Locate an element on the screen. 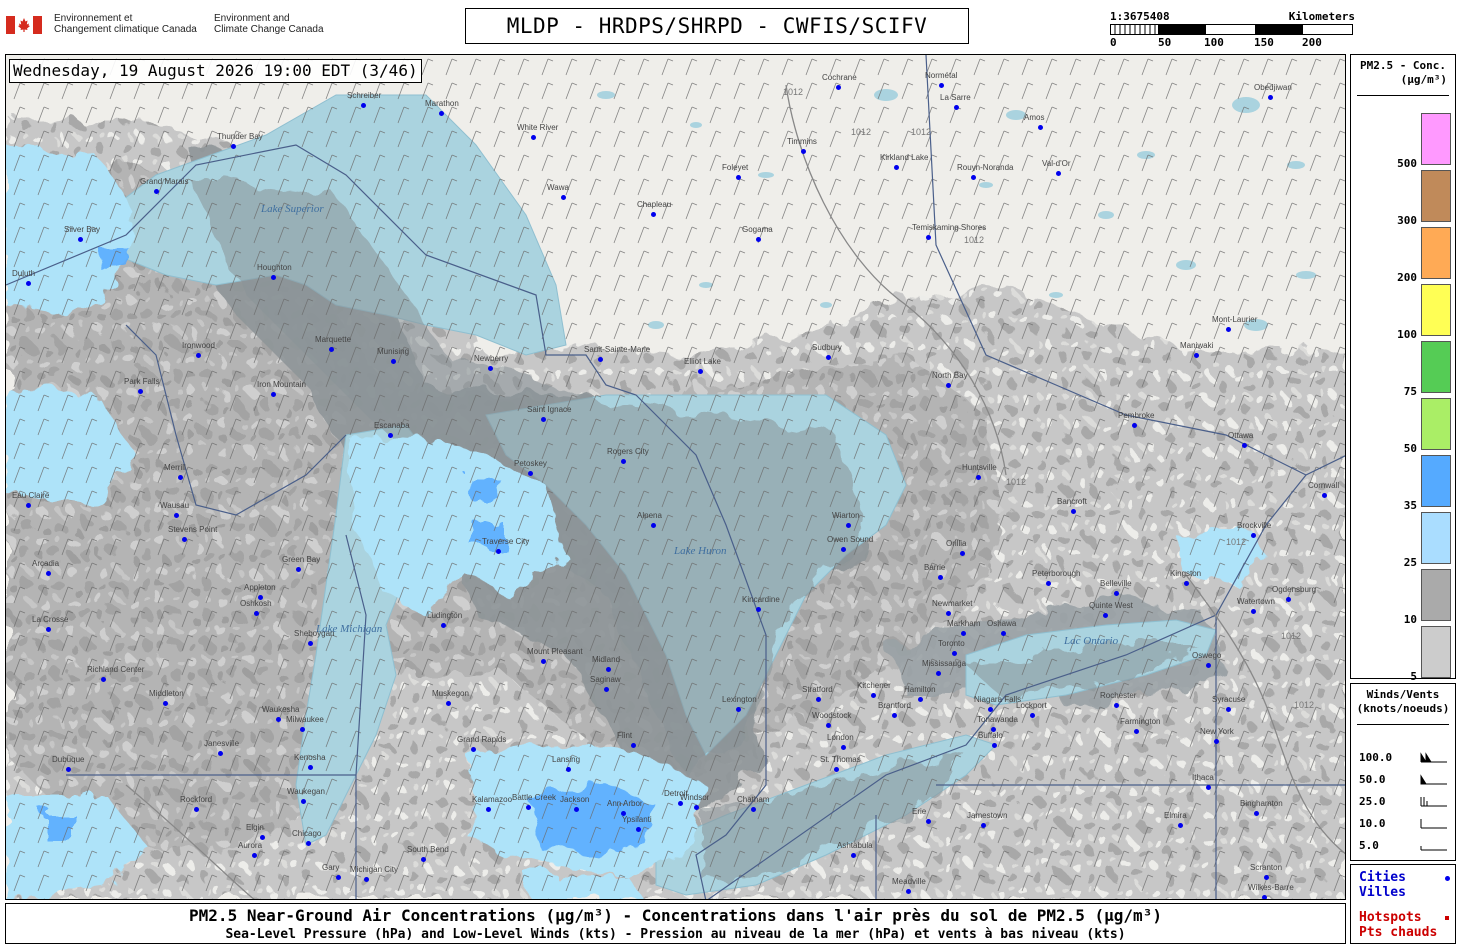 The height and width of the screenshot is (950, 1460). city-label: Peterborough is located at coordinates (1056, 573).